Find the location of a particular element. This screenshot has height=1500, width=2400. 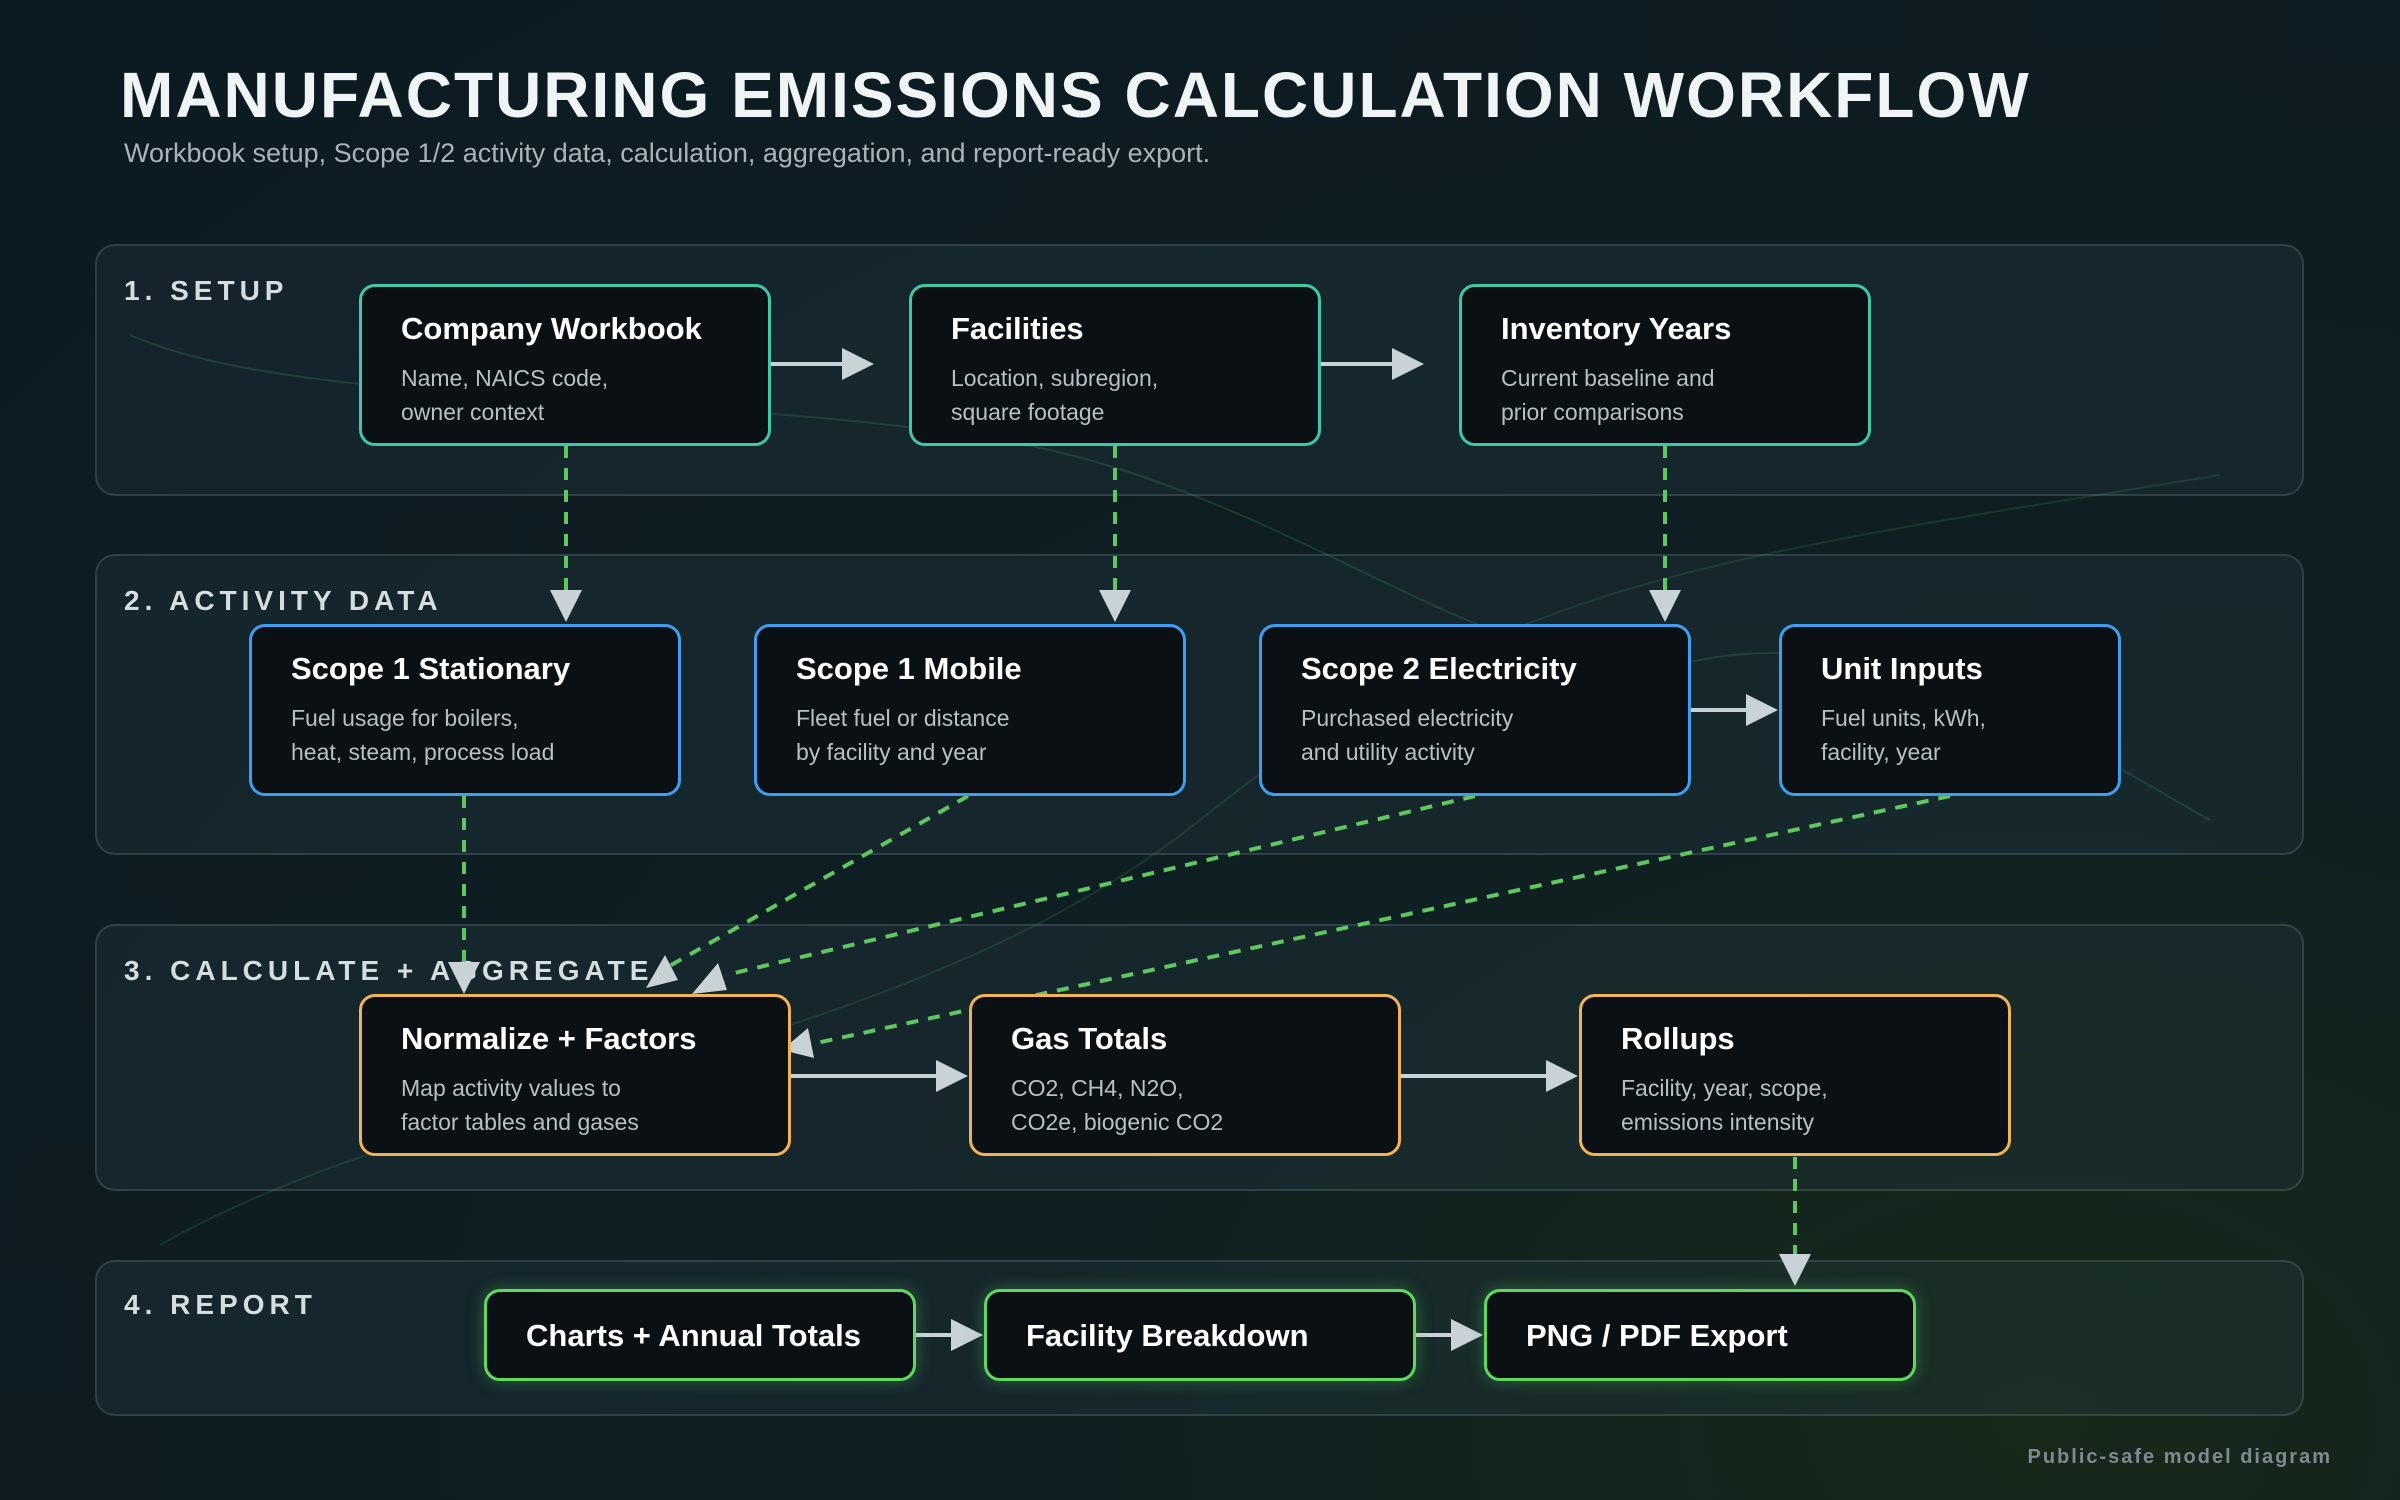

node-title: Gas Totals is located at coordinates (1089, 1038).